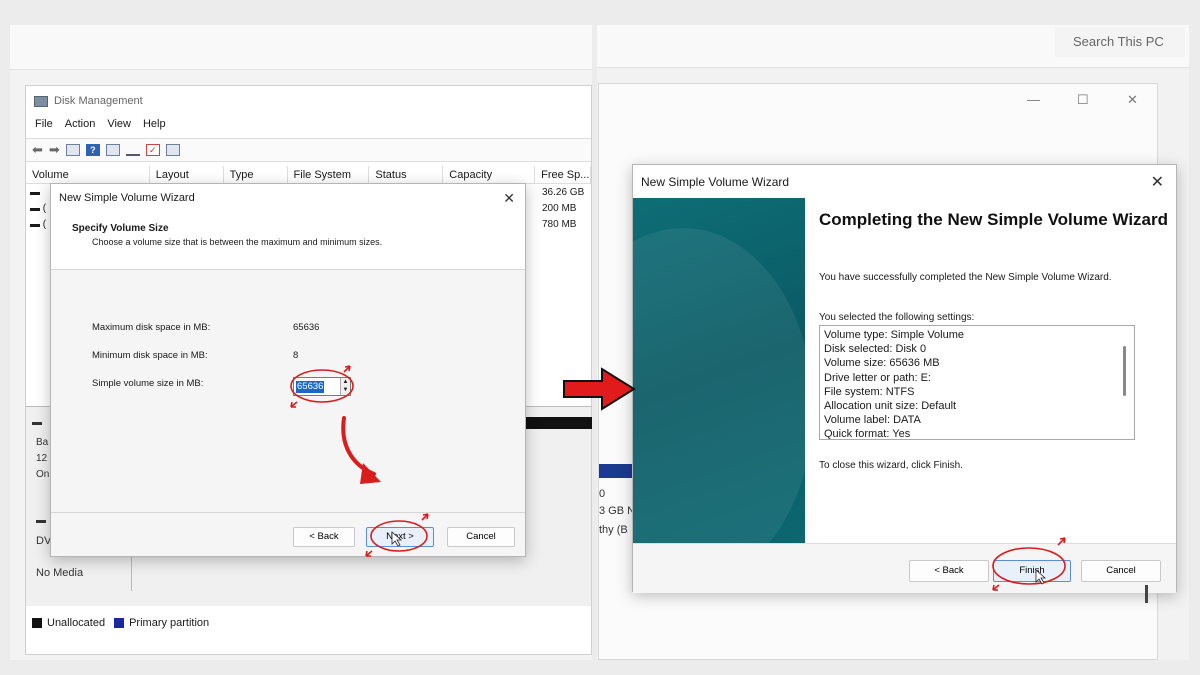 This screenshot has width=1200, height=675. Describe the element at coordinates (42, 458) in the screenshot. I see `disk-label: 12` at that location.